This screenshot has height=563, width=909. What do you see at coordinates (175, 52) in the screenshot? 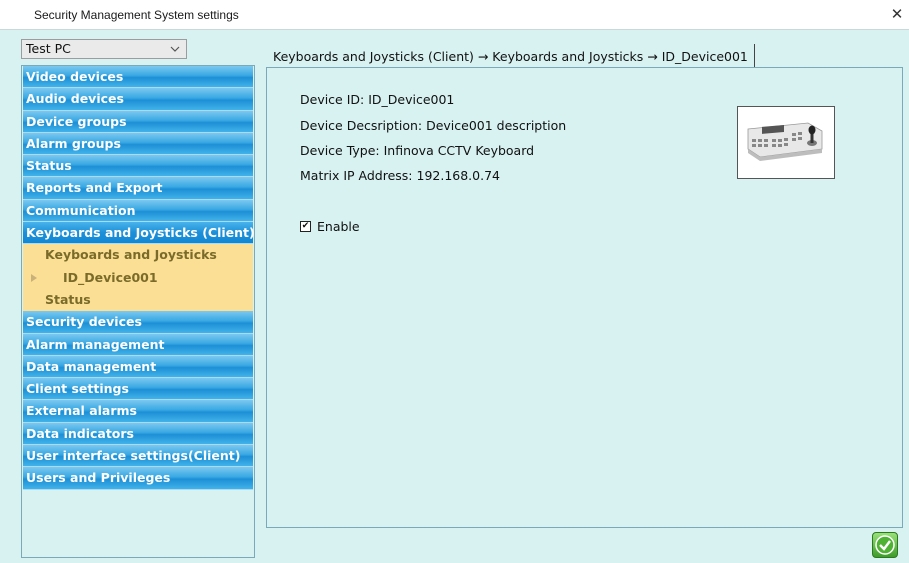
I see `chevron-down-icon` at bounding box center [175, 52].